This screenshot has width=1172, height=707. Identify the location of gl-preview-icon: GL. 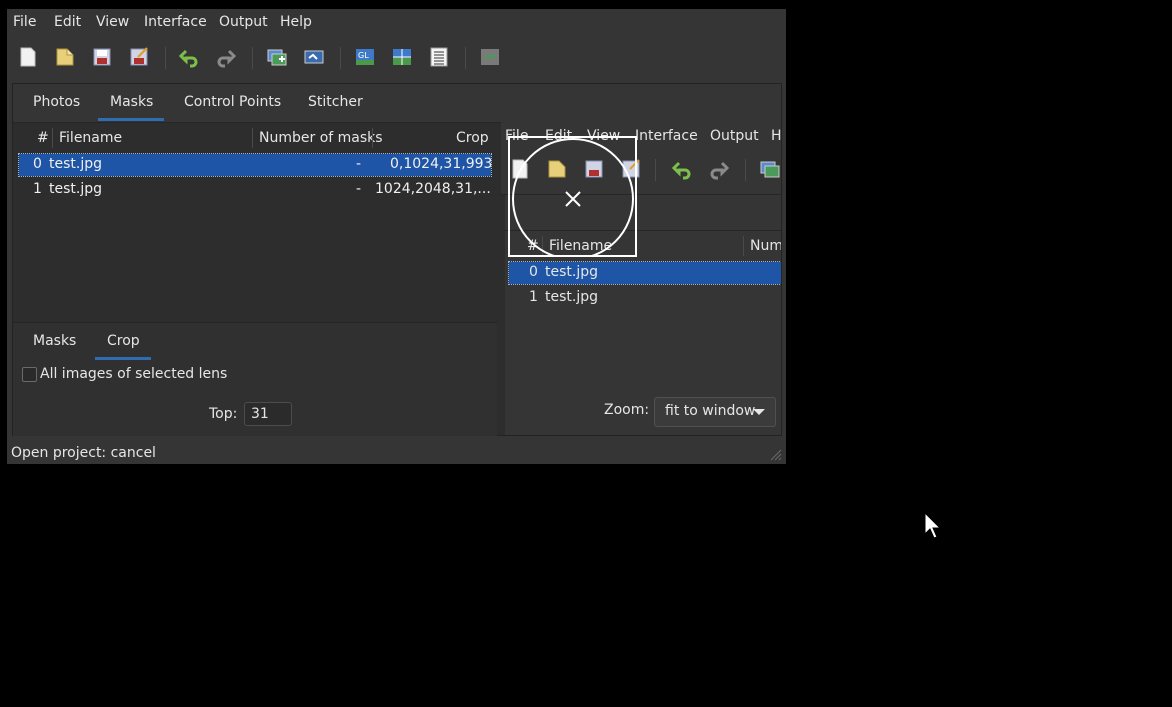
(365, 57).